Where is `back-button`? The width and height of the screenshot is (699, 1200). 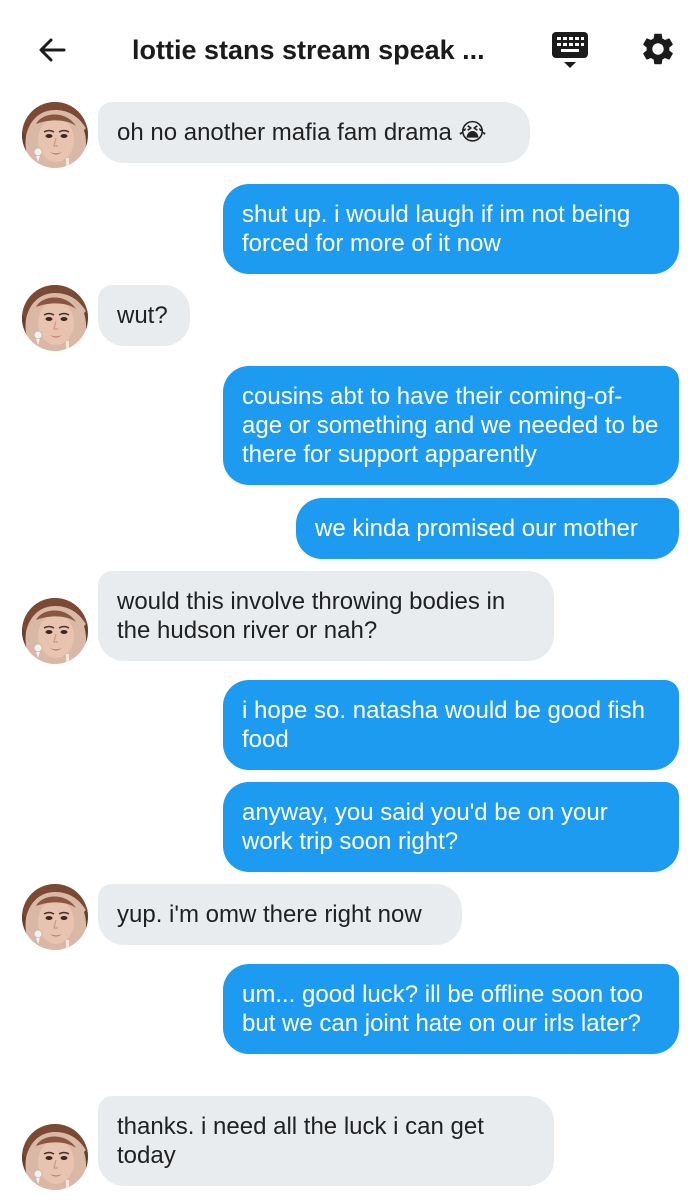
back-button is located at coordinates (52, 50).